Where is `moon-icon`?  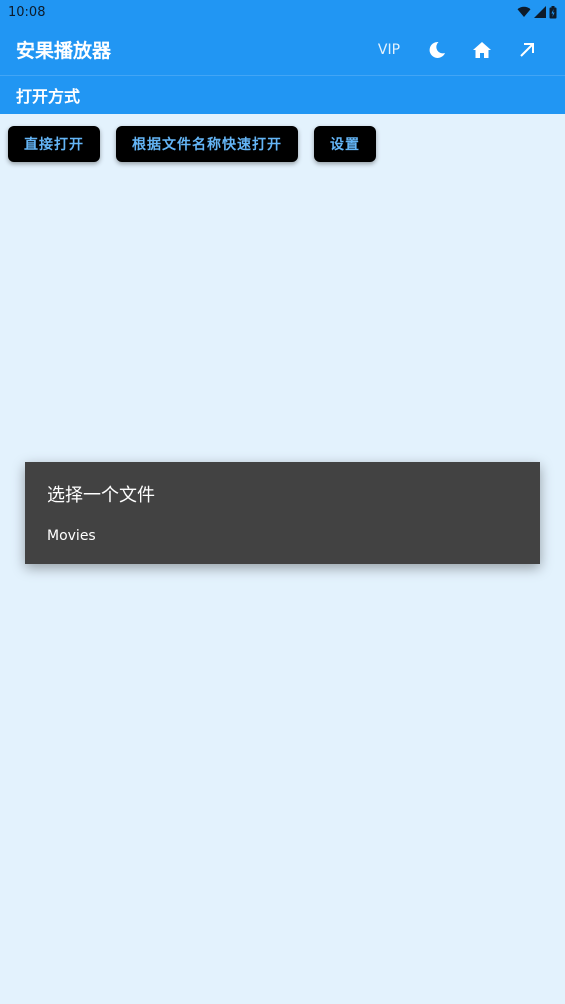
moon-icon is located at coordinates (437, 49).